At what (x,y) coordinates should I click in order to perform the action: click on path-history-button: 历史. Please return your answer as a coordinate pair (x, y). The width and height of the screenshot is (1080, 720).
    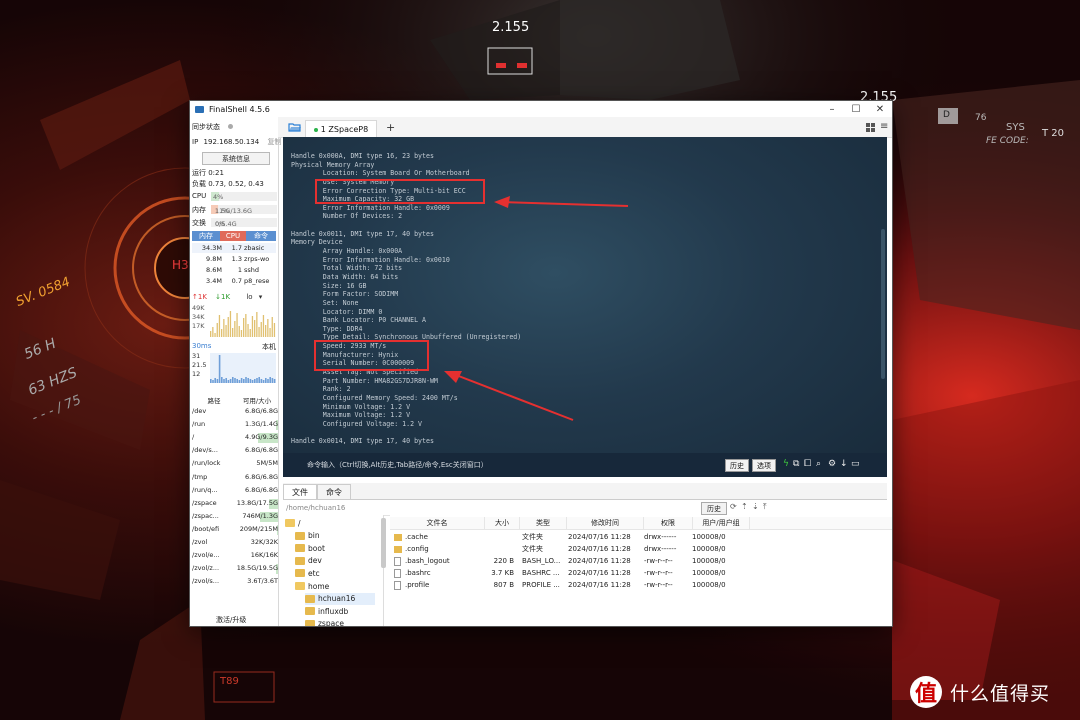
    Looking at the image, I should click on (714, 508).